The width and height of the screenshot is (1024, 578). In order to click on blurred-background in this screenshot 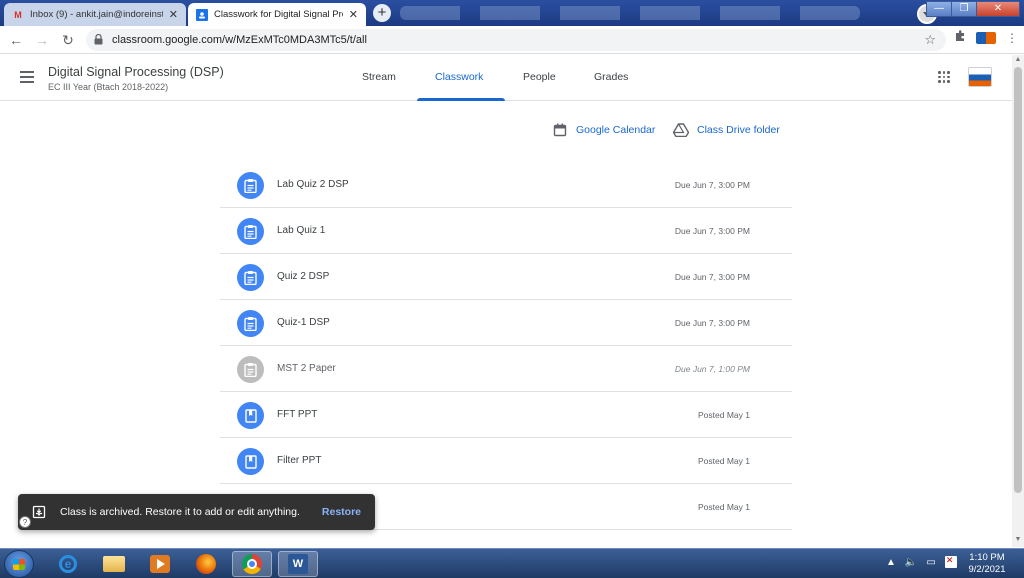, I will do `click(630, 13)`.